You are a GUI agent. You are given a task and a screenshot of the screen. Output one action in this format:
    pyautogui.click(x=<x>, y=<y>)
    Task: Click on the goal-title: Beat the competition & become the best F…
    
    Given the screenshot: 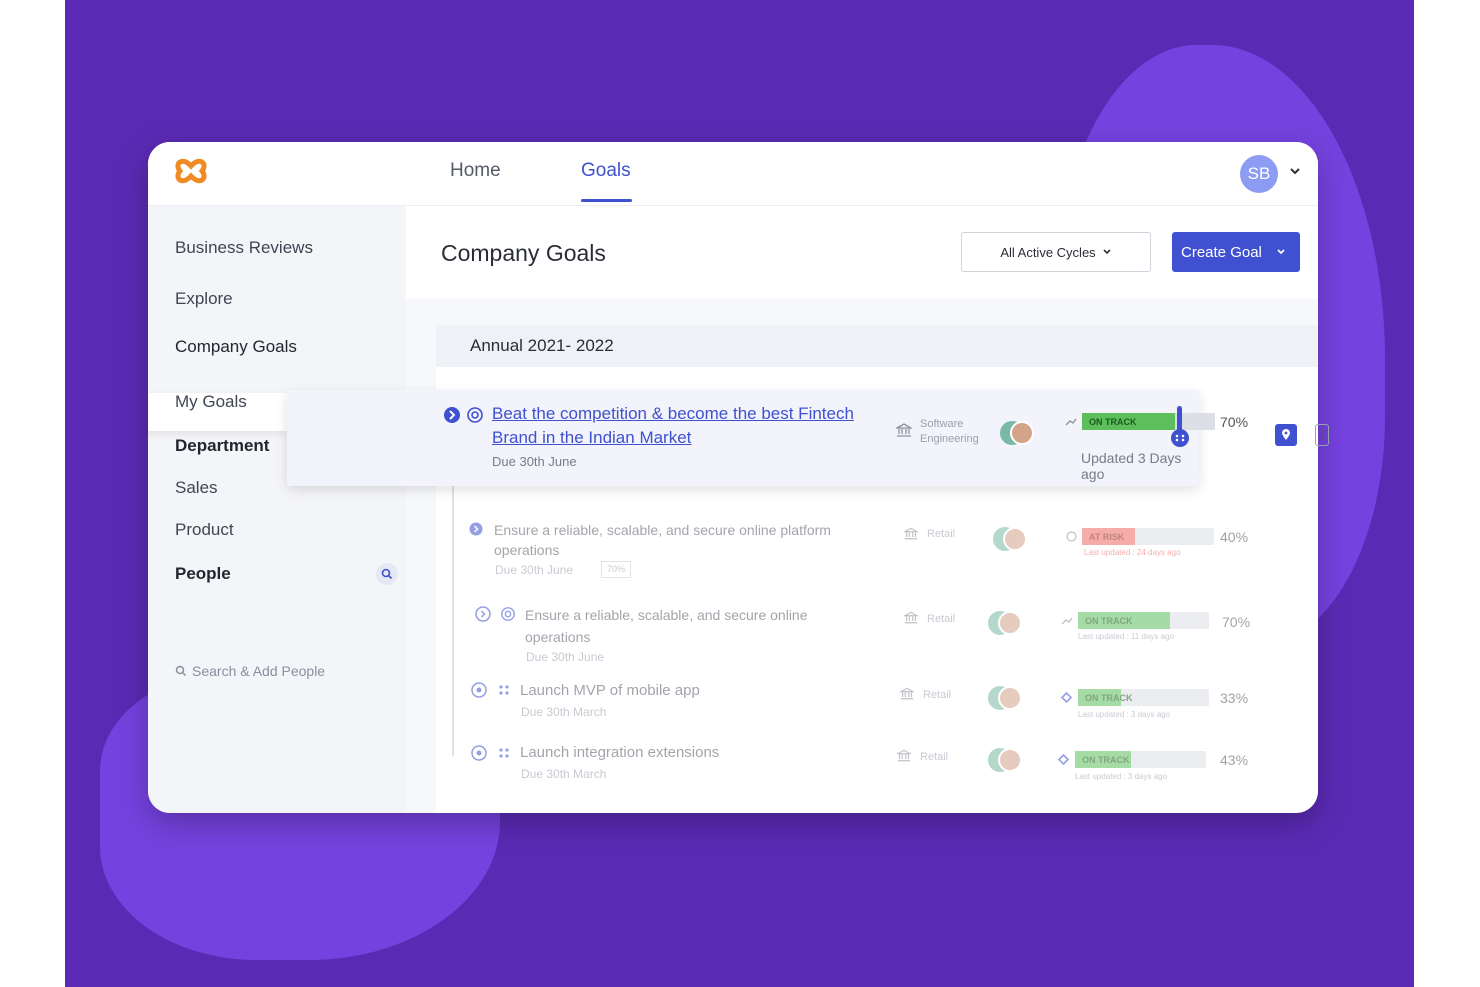 What is the action you would take?
    pyautogui.click(x=673, y=414)
    